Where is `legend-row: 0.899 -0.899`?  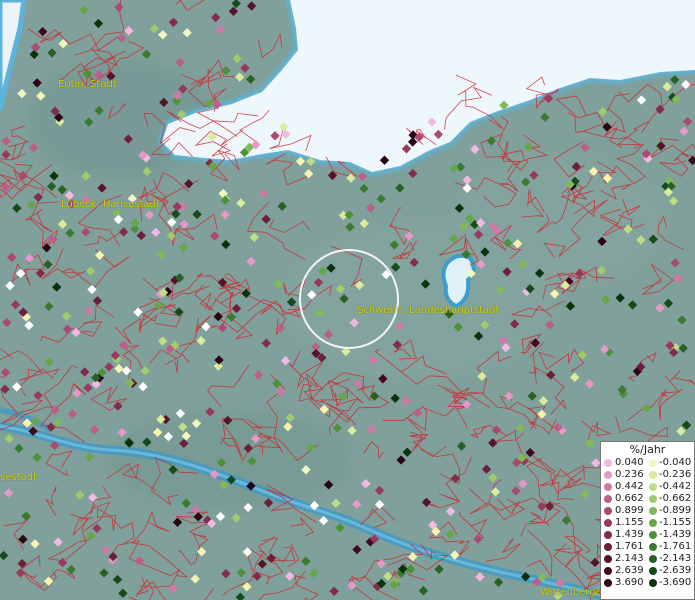
legend-row: 0.899 -0.899 is located at coordinates (647, 511).